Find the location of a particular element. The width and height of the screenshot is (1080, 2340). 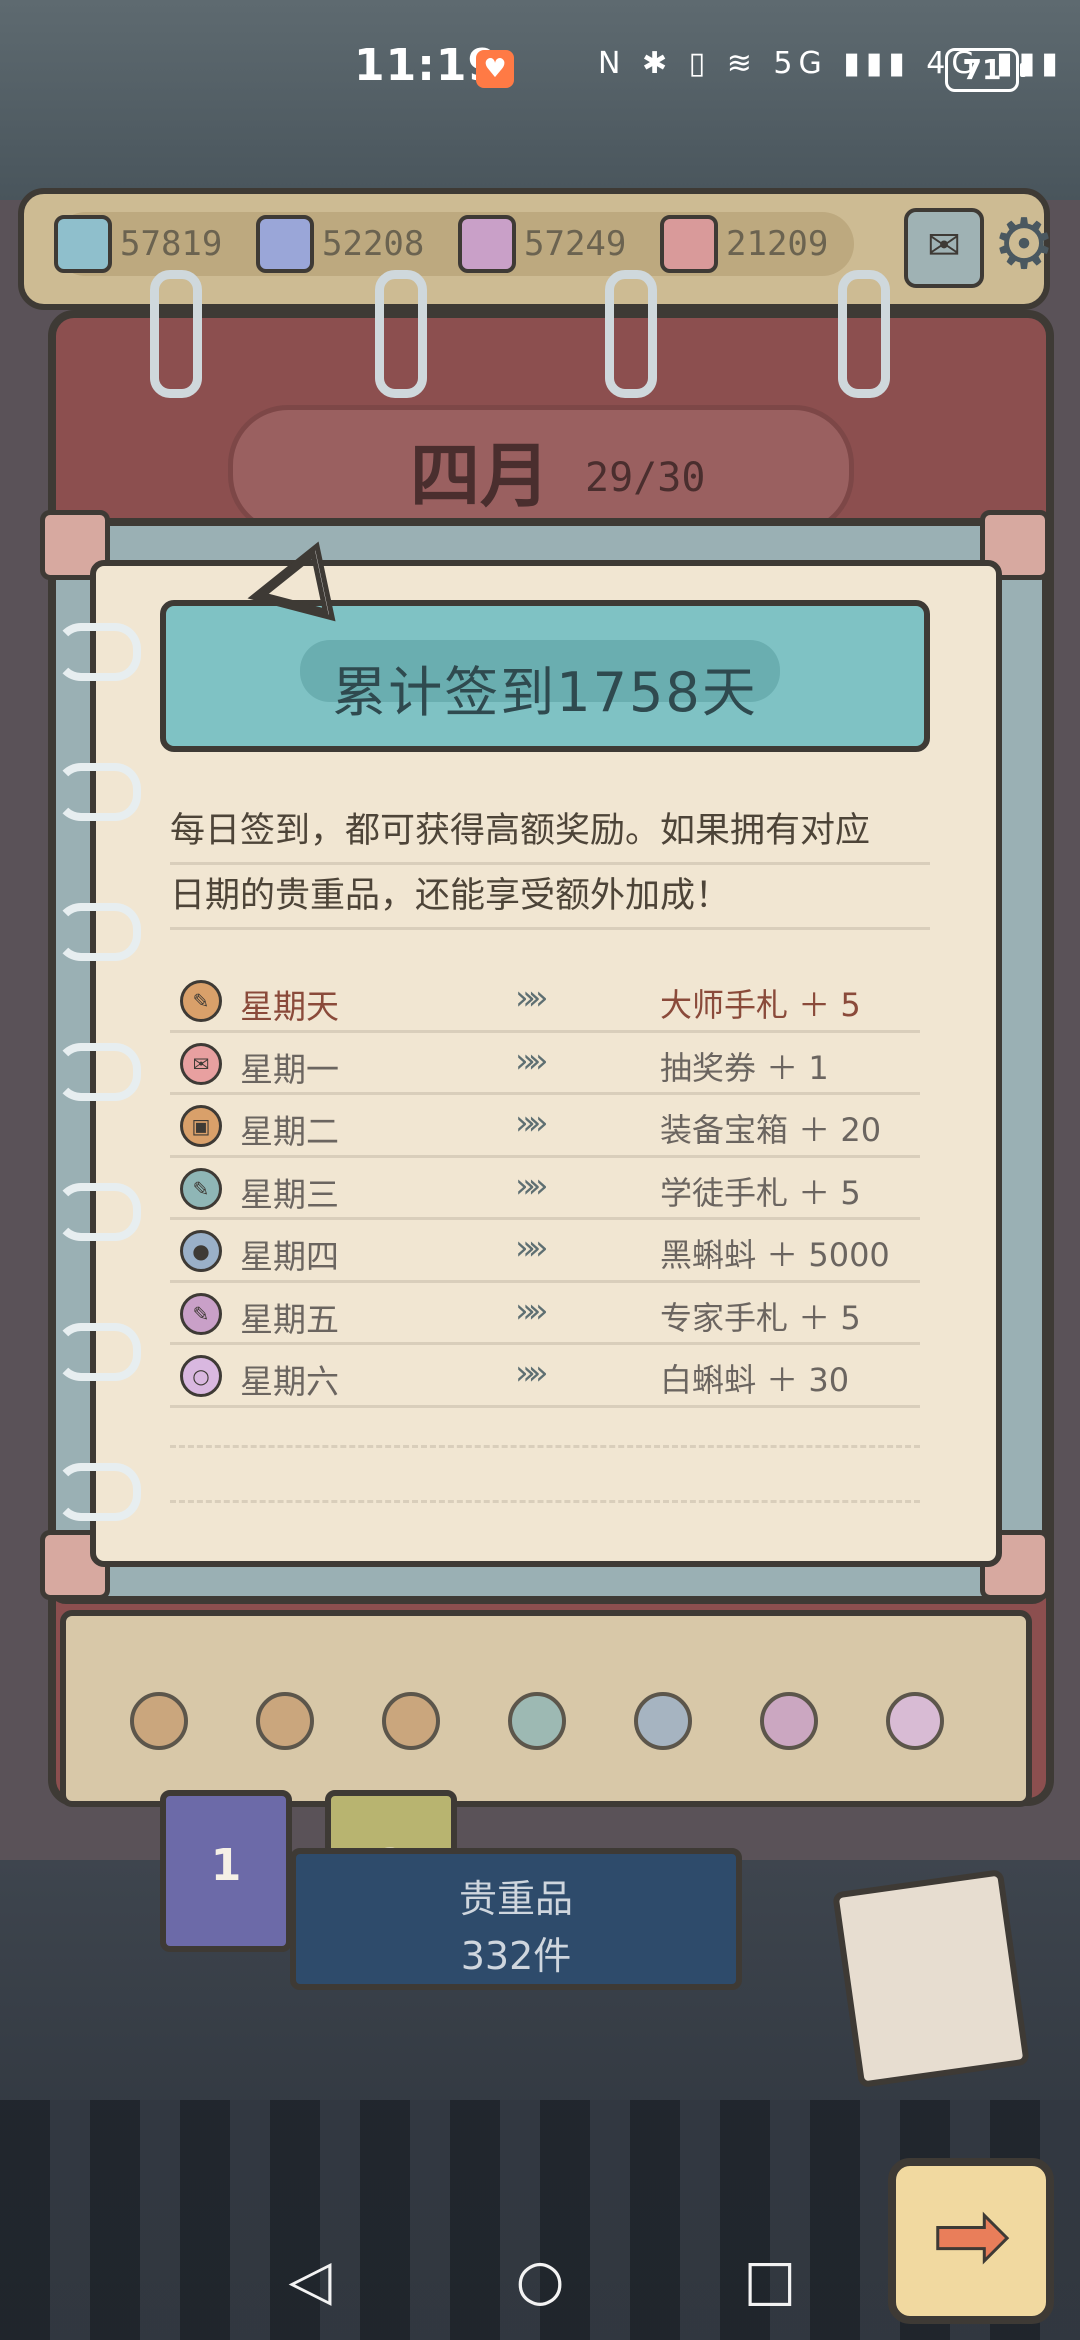

recents-button: □ is located at coordinates (770, 2281).